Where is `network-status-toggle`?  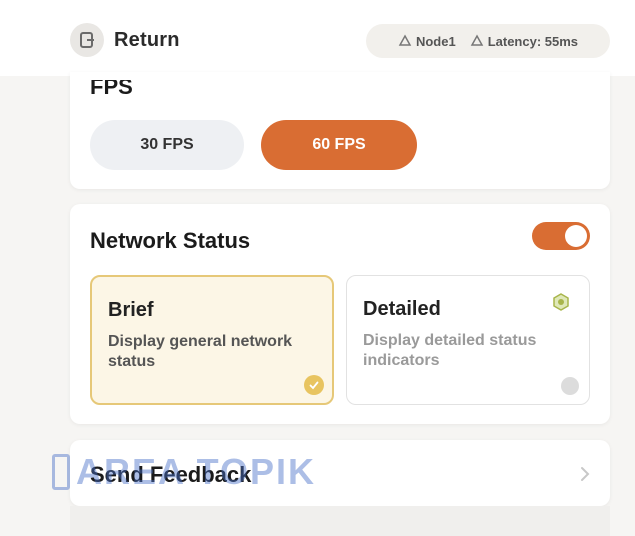
network-status-toggle is located at coordinates (561, 236).